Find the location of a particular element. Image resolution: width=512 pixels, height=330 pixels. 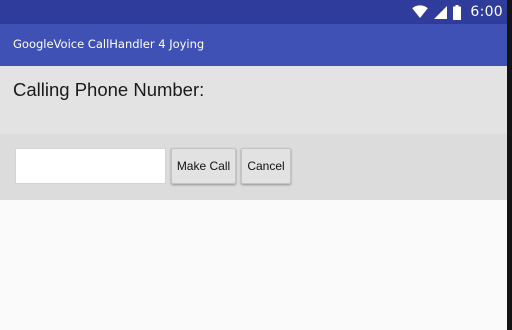

prompt-label: Calling Phone Number: is located at coordinates (109, 89).